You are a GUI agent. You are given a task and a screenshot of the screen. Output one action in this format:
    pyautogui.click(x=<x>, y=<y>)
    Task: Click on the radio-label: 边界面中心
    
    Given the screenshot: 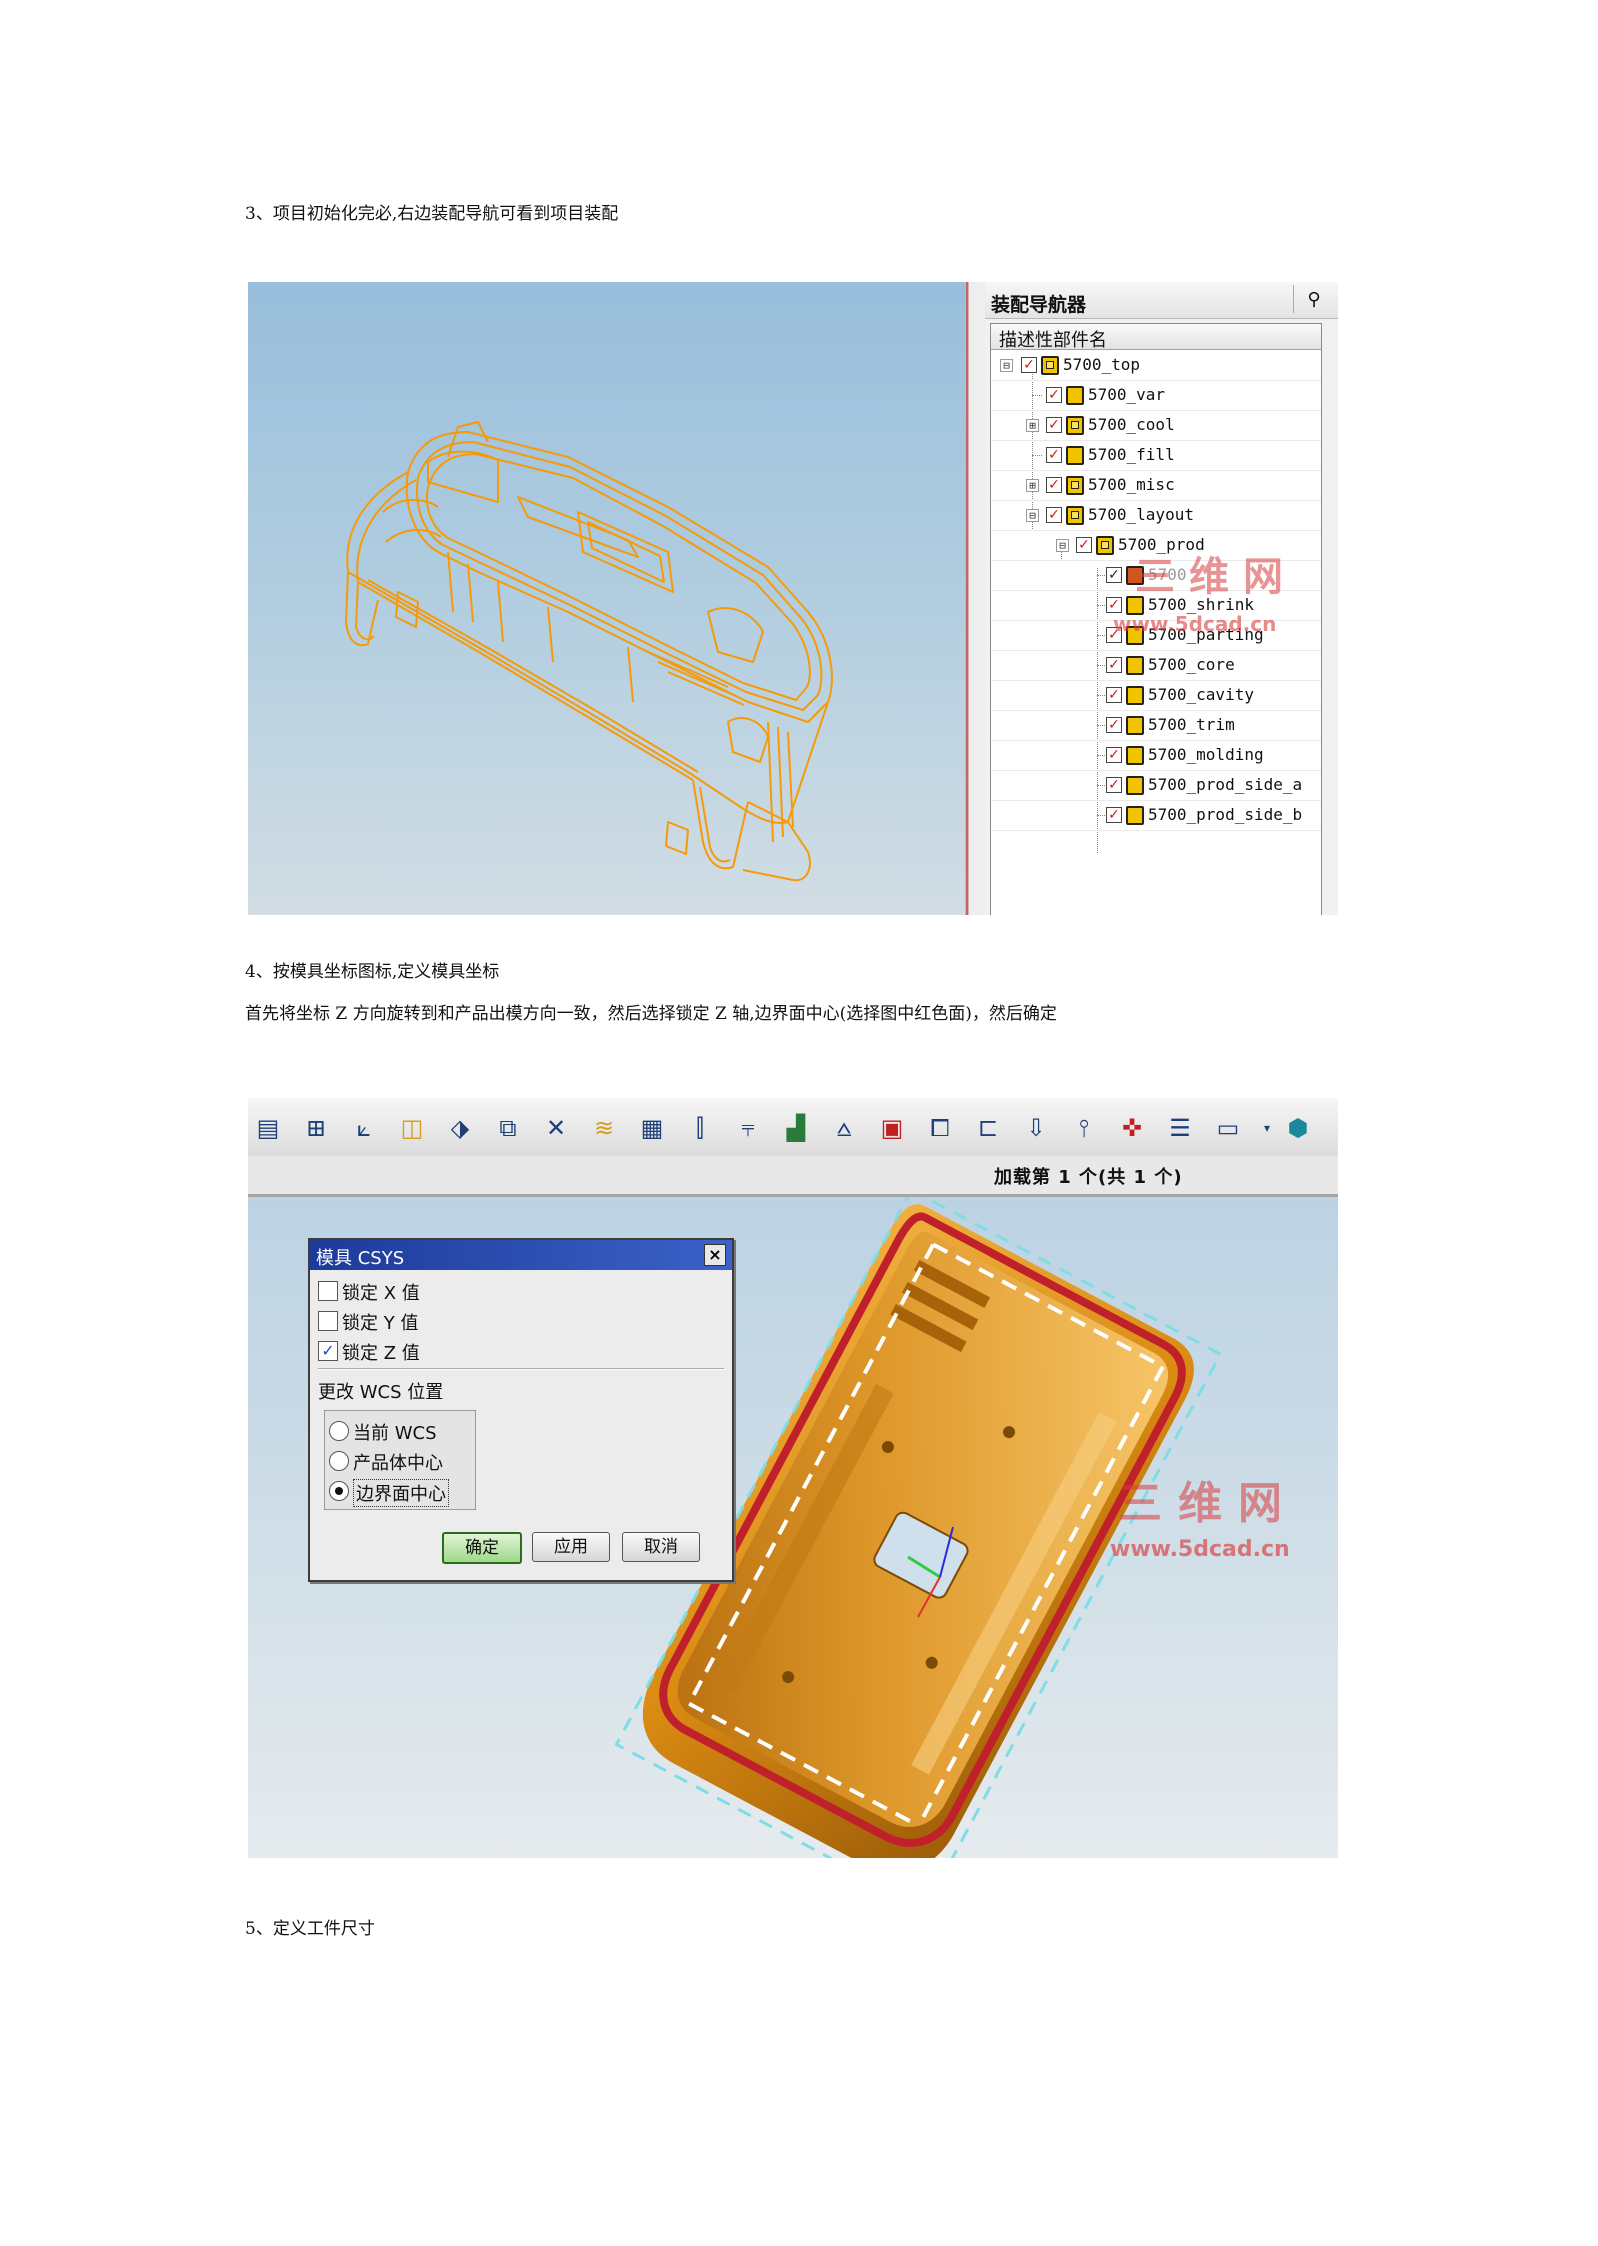 What is the action you would take?
    pyautogui.click(x=401, y=1493)
    